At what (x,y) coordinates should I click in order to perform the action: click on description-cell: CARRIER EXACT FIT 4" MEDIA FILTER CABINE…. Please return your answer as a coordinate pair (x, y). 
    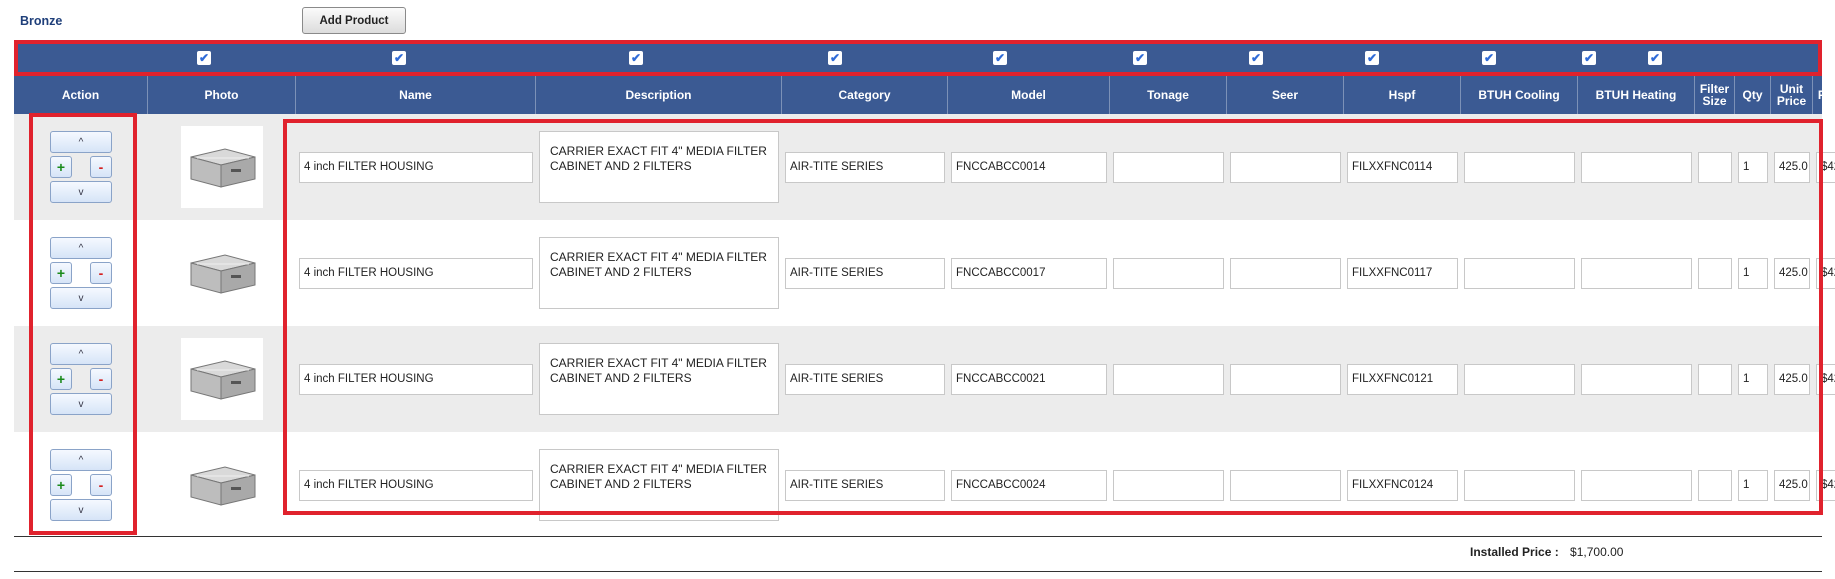
    Looking at the image, I should click on (659, 379).